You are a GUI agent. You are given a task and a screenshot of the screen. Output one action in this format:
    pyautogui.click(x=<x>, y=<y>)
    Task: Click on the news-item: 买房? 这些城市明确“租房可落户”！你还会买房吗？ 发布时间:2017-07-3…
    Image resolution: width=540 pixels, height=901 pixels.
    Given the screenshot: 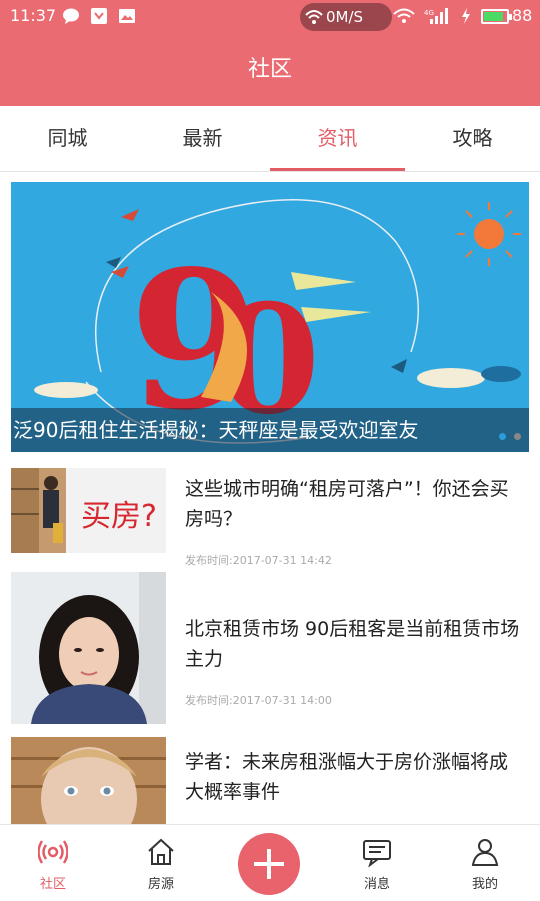 What is the action you would take?
    pyautogui.click(x=270, y=518)
    